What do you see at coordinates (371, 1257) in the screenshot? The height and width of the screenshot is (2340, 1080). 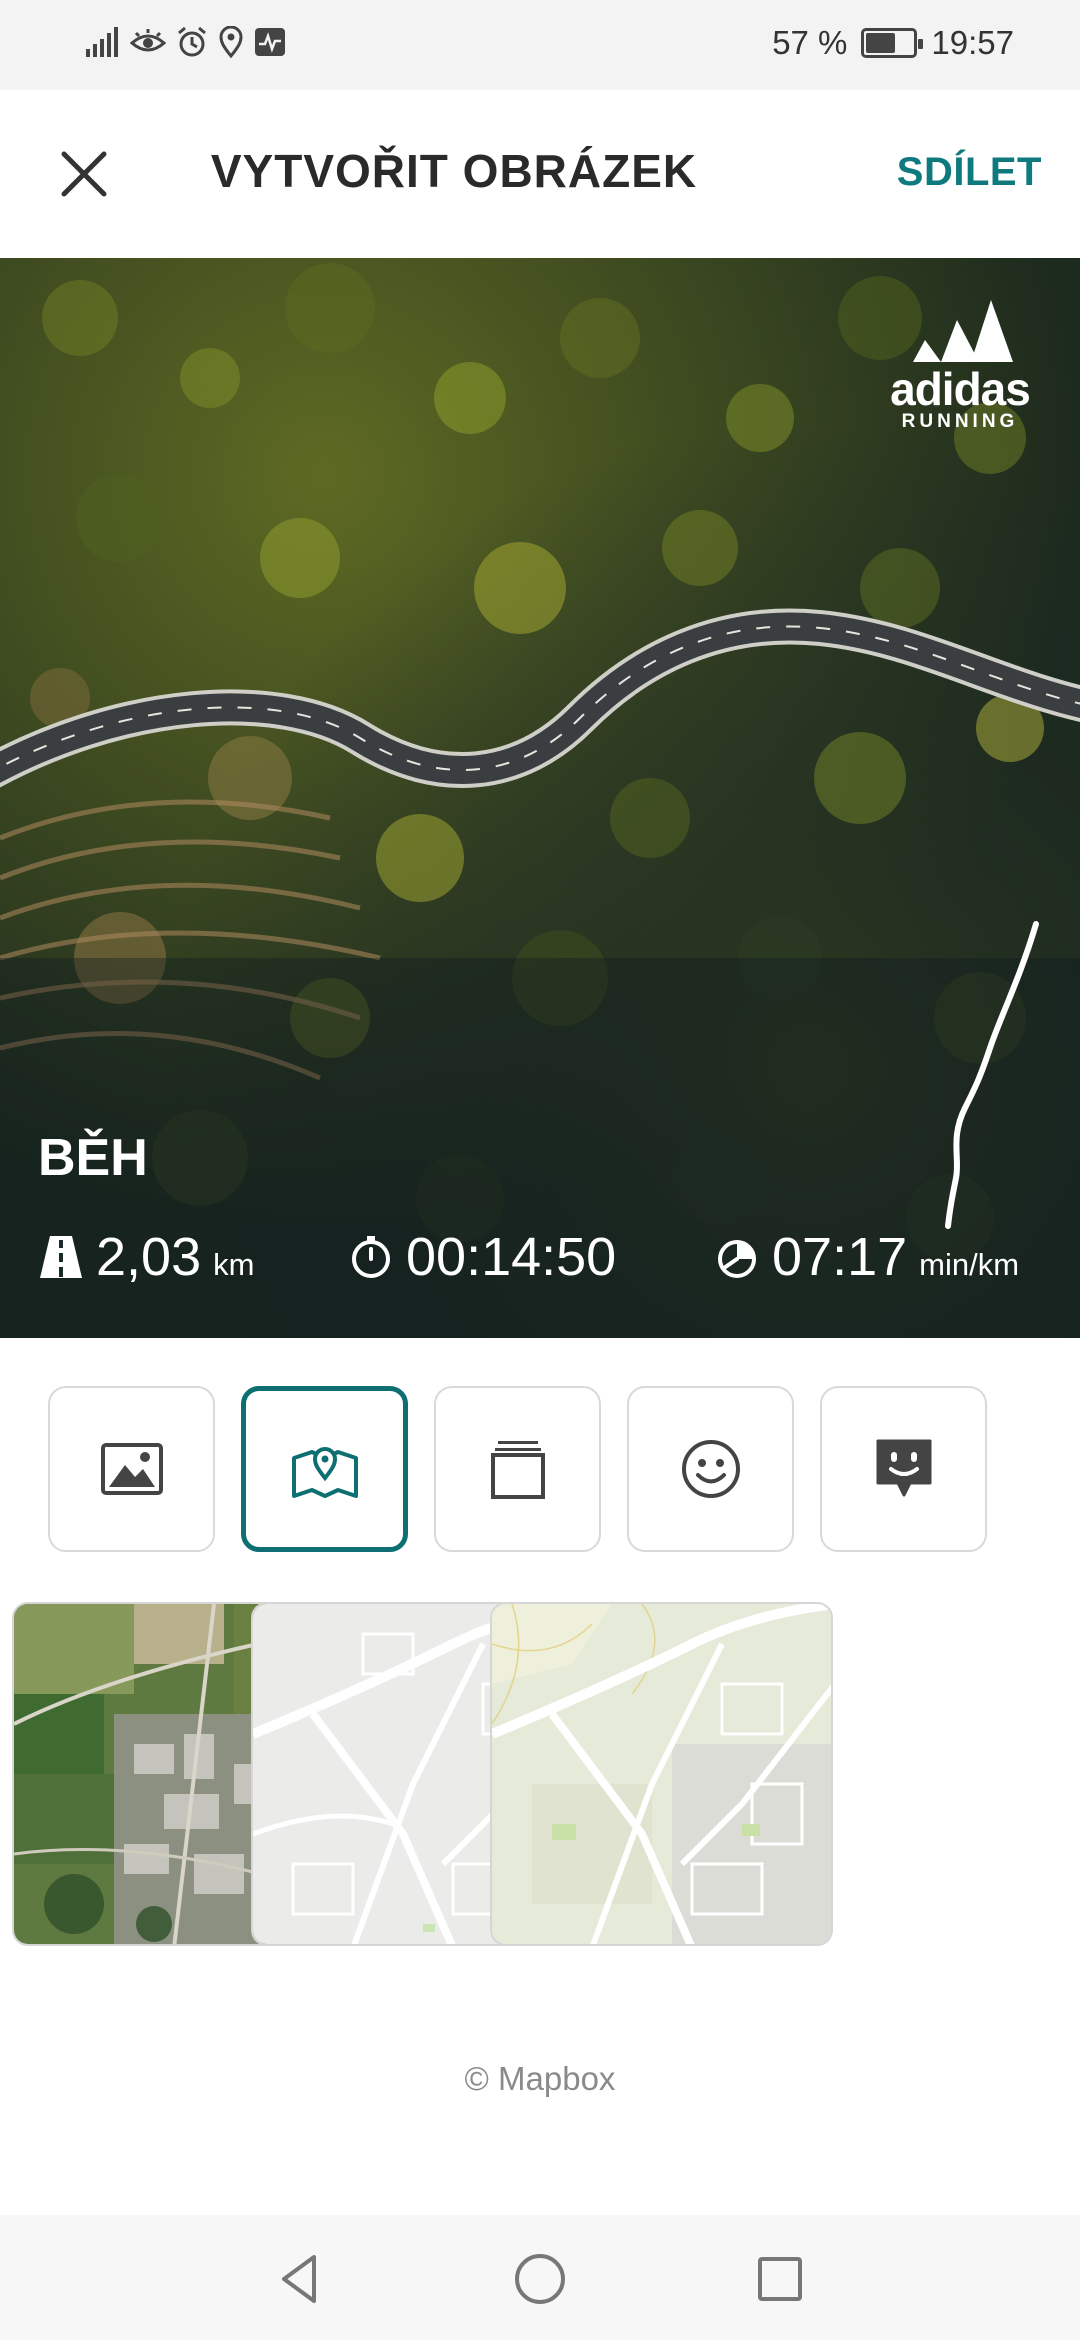 I see `stopwatch-icon` at bounding box center [371, 1257].